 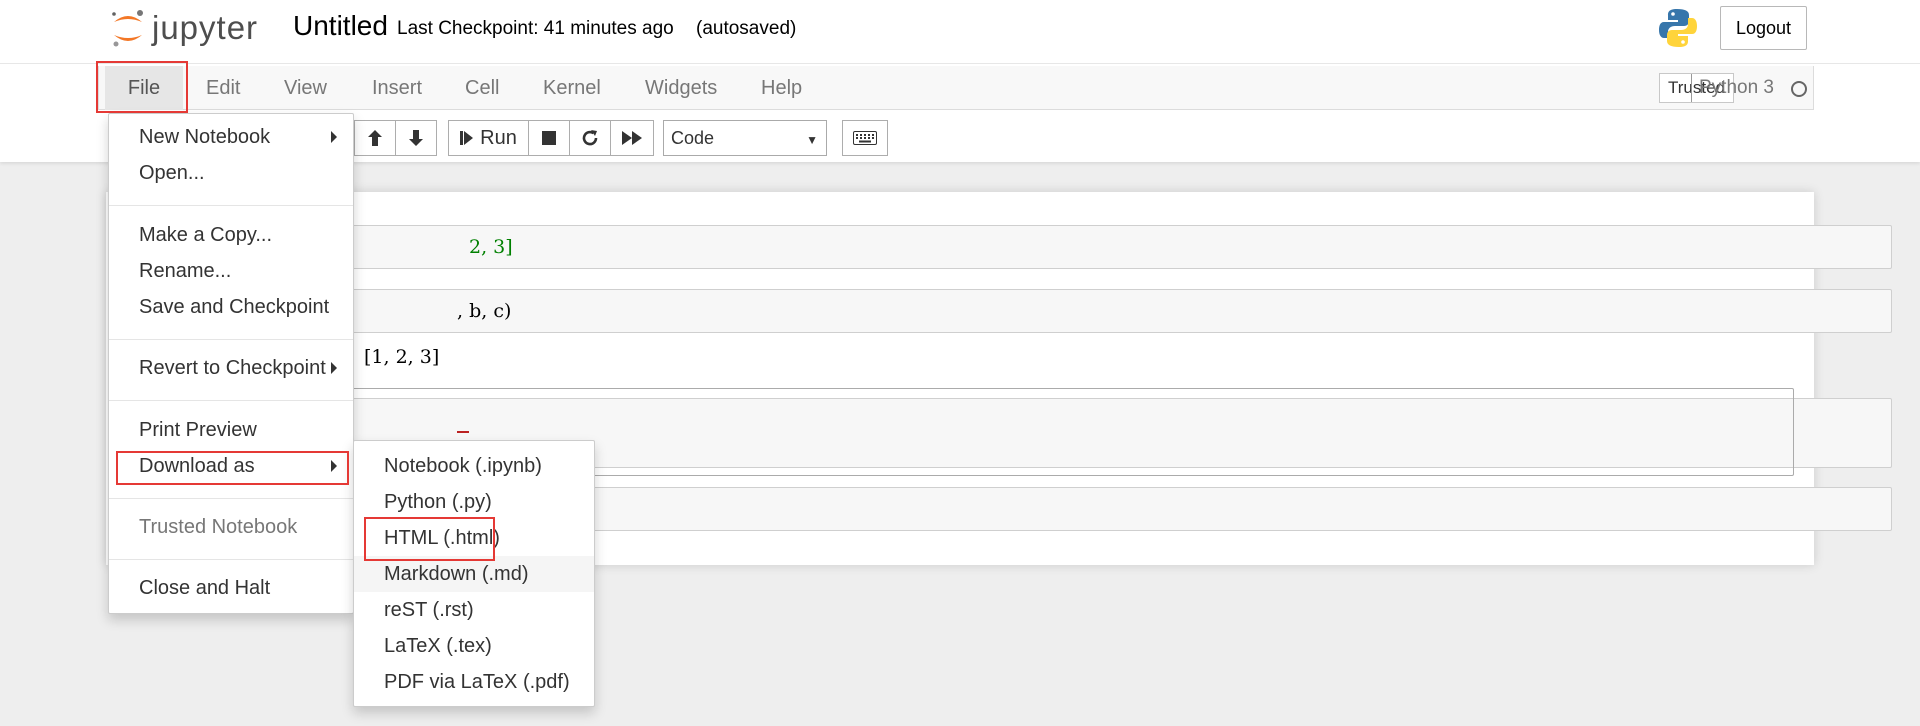 I want to click on menu-trusted-notebook: Trusted Notebook, so click(x=218, y=526).